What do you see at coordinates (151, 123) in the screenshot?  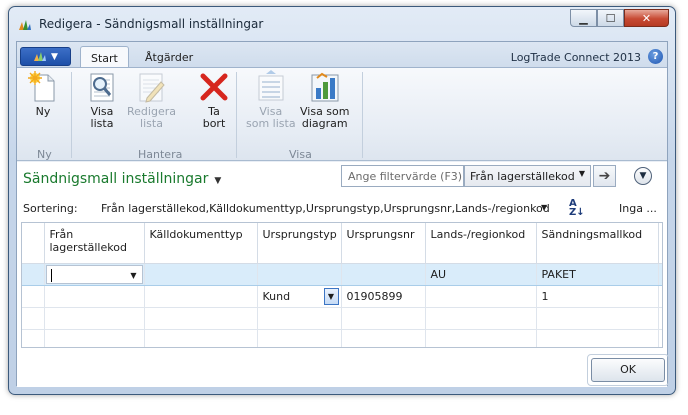 I see `edit-list-label-2: lista` at bounding box center [151, 123].